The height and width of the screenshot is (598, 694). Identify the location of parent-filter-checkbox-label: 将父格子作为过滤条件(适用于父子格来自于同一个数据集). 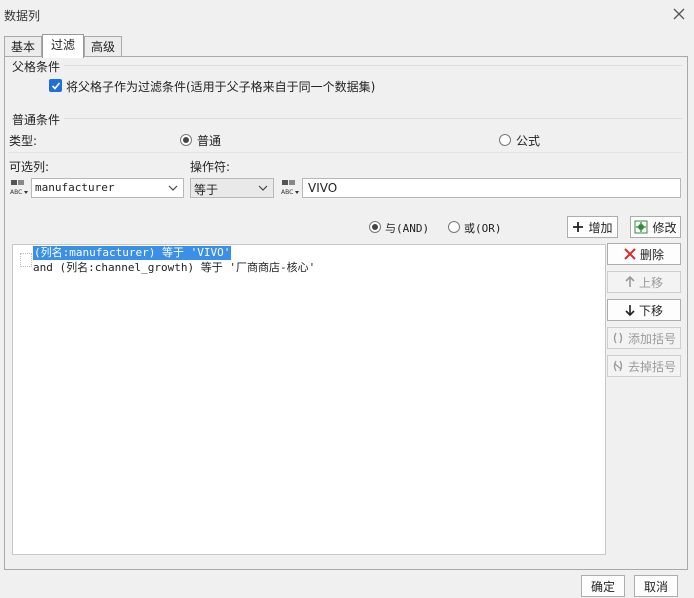
(221, 87).